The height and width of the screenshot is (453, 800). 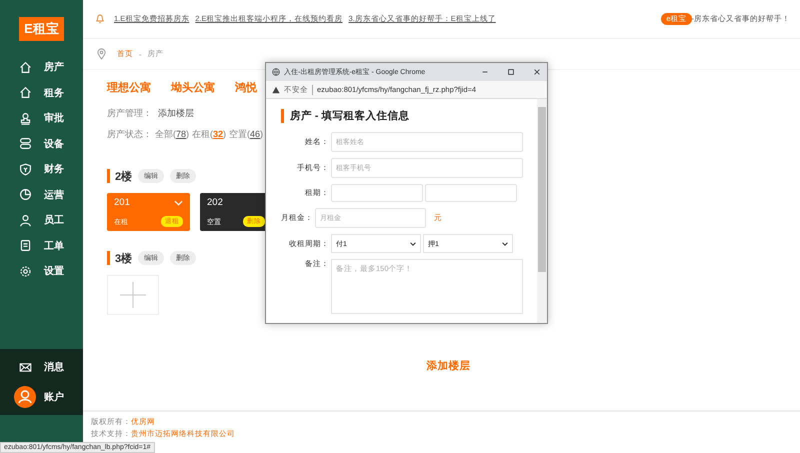 What do you see at coordinates (41, 220) in the screenshot?
I see `nav-item: 员工` at bounding box center [41, 220].